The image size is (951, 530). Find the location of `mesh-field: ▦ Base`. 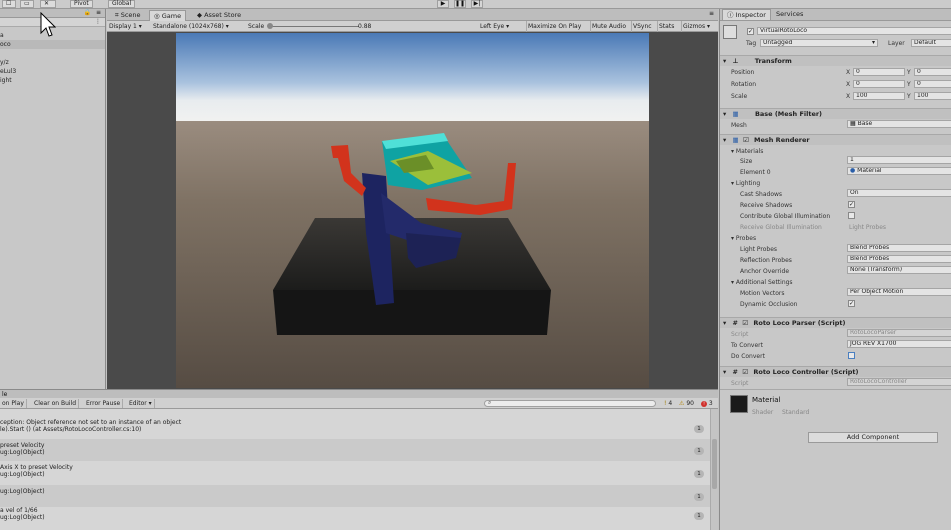

mesh-field: ▦ Base is located at coordinates (899, 124).